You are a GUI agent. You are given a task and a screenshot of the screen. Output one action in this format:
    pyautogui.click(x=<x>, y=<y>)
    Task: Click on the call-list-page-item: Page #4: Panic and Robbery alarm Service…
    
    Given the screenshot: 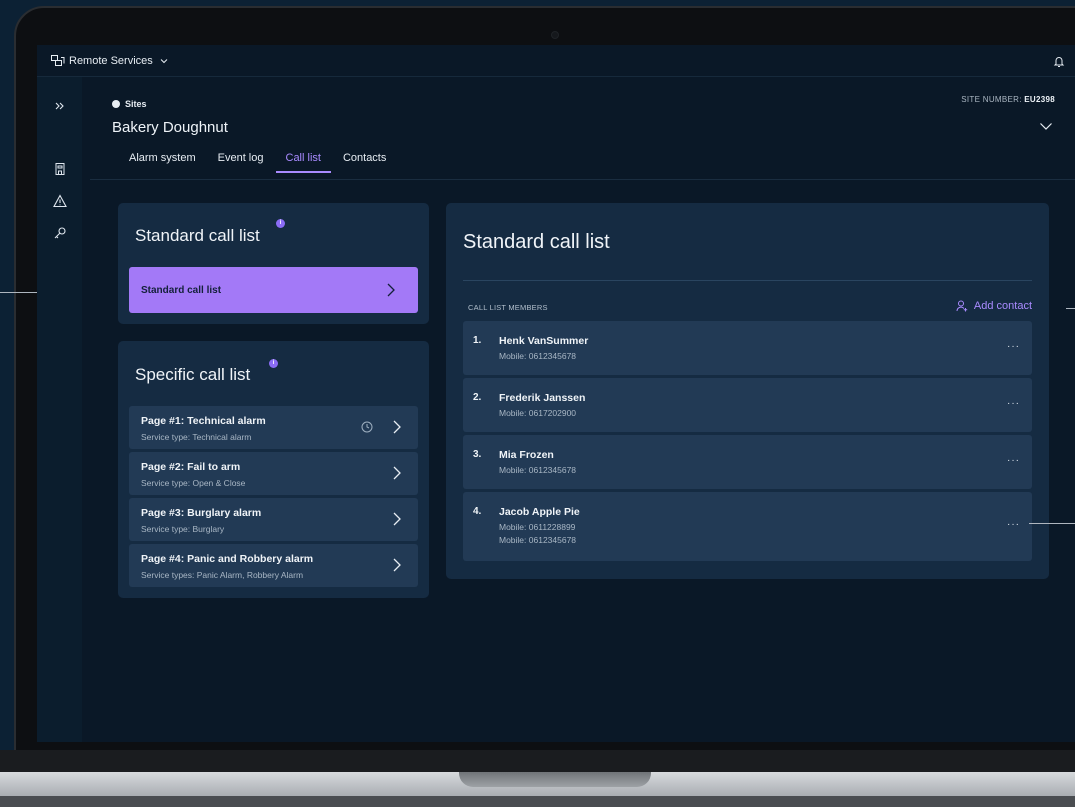 What is the action you would take?
    pyautogui.click(x=273, y=565)
    